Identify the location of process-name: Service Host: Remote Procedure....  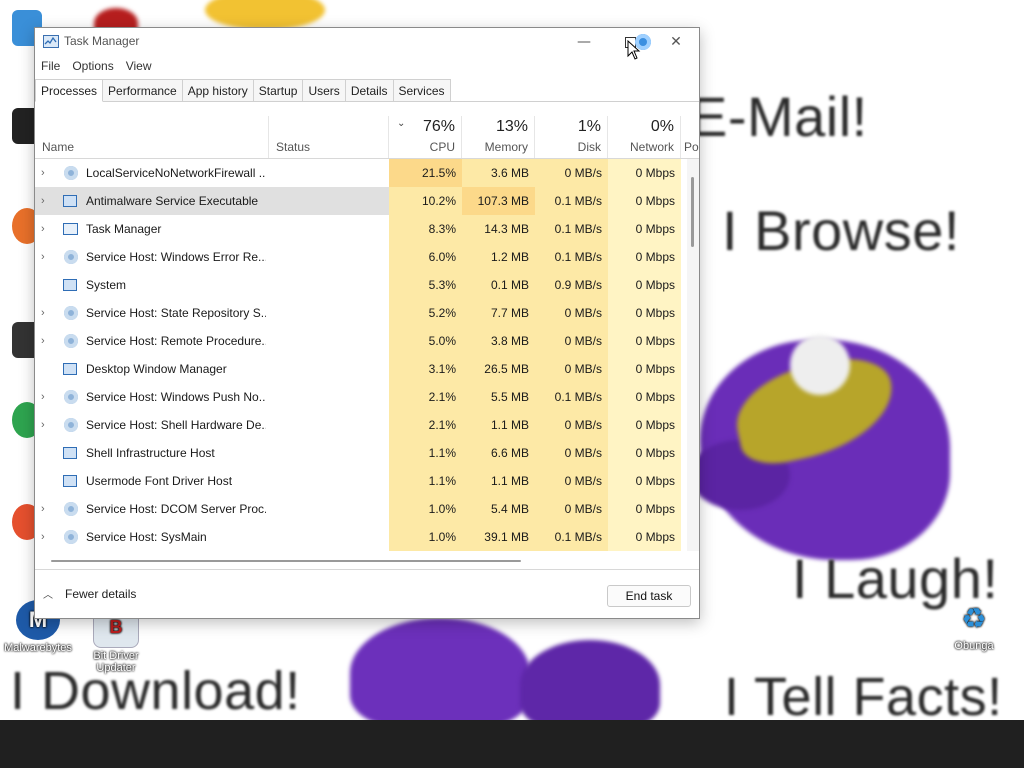
(176, 341).